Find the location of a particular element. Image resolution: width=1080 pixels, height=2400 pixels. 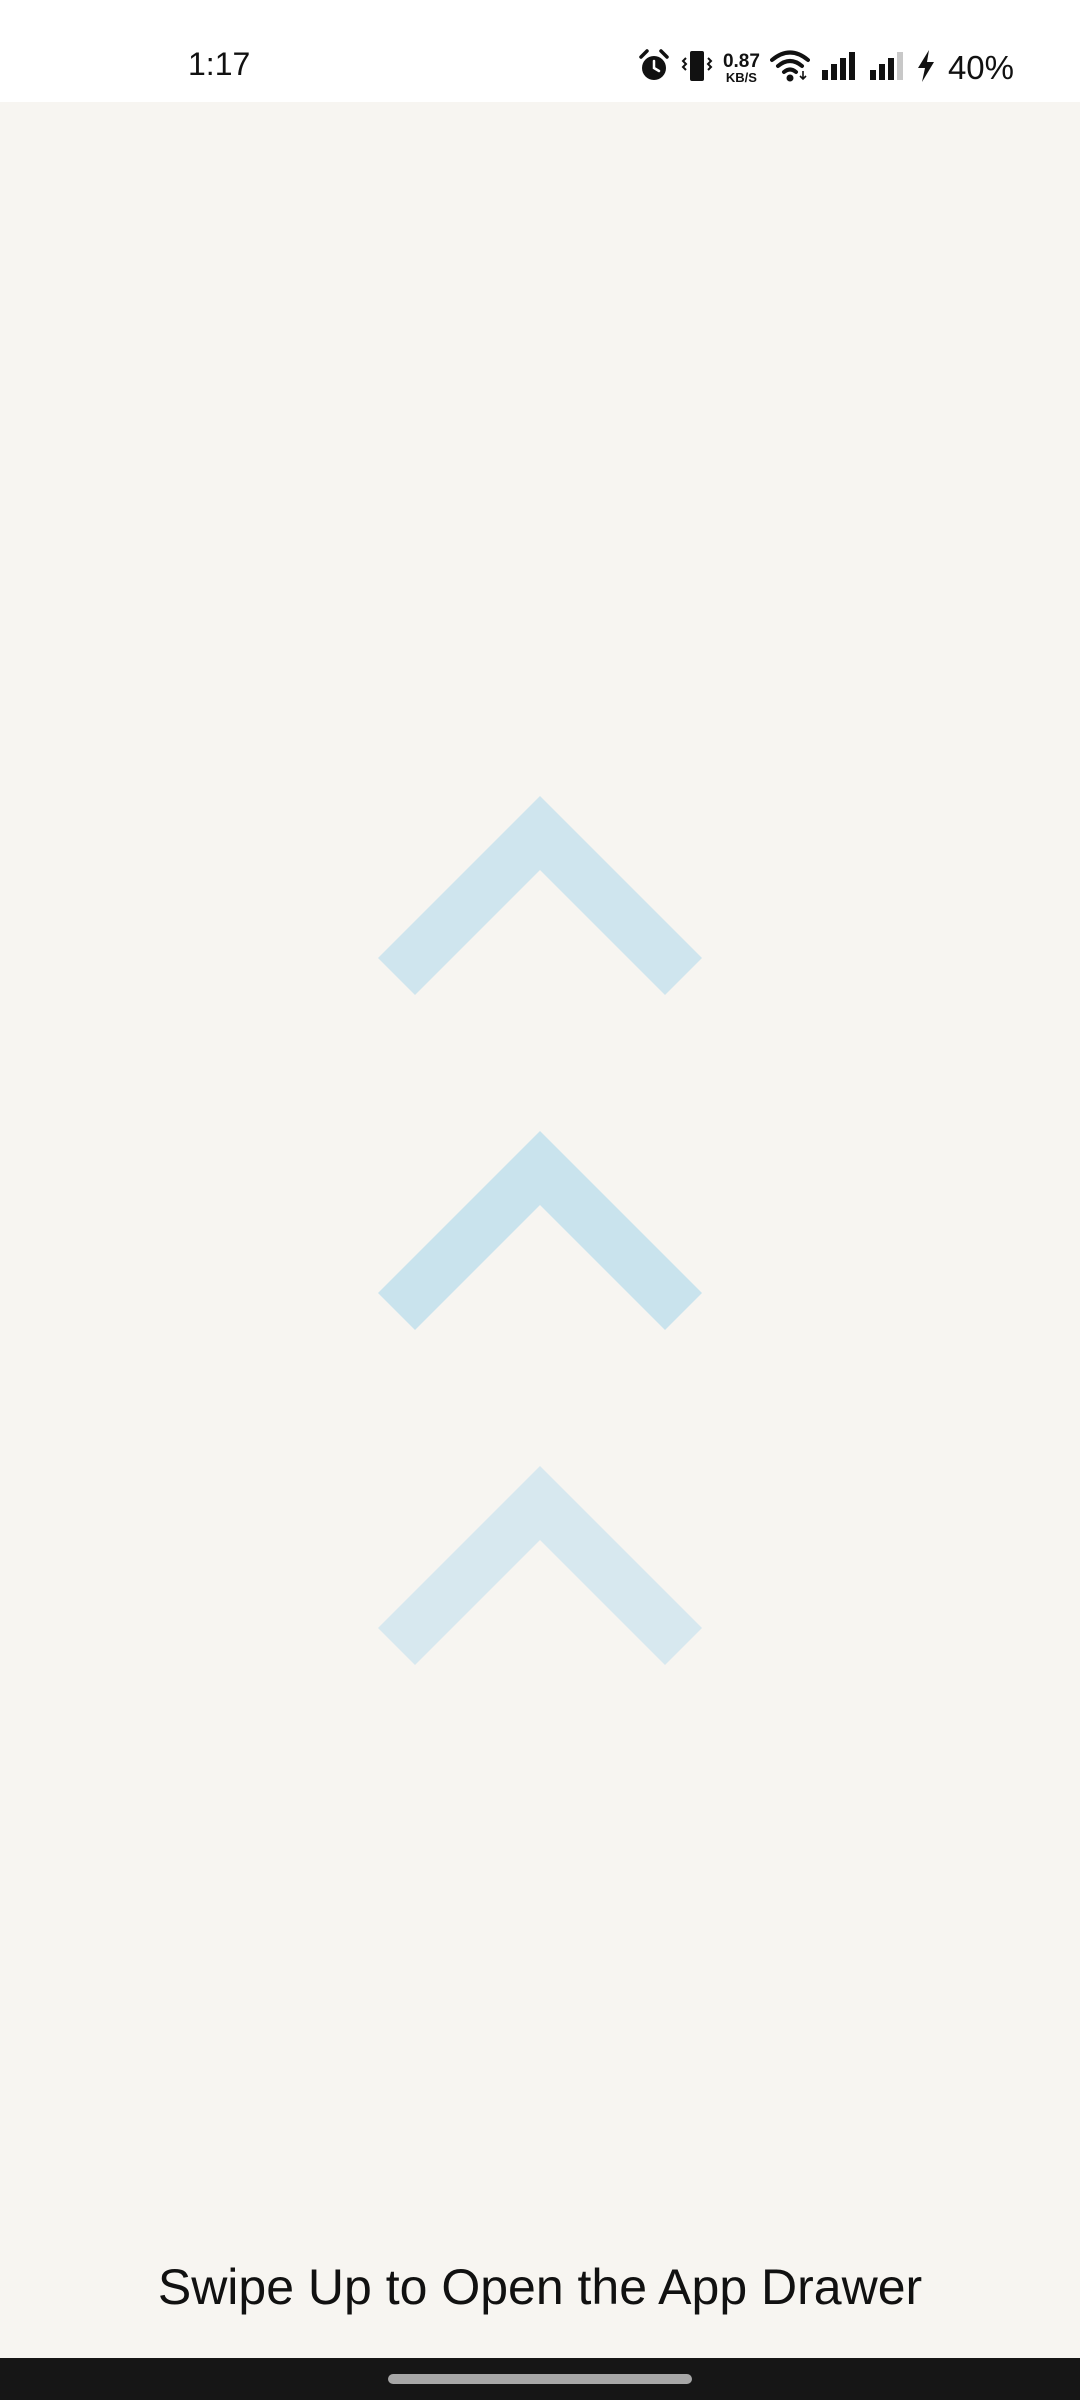

network-speed-value: 0.87 is located at coordinates (741, 61).